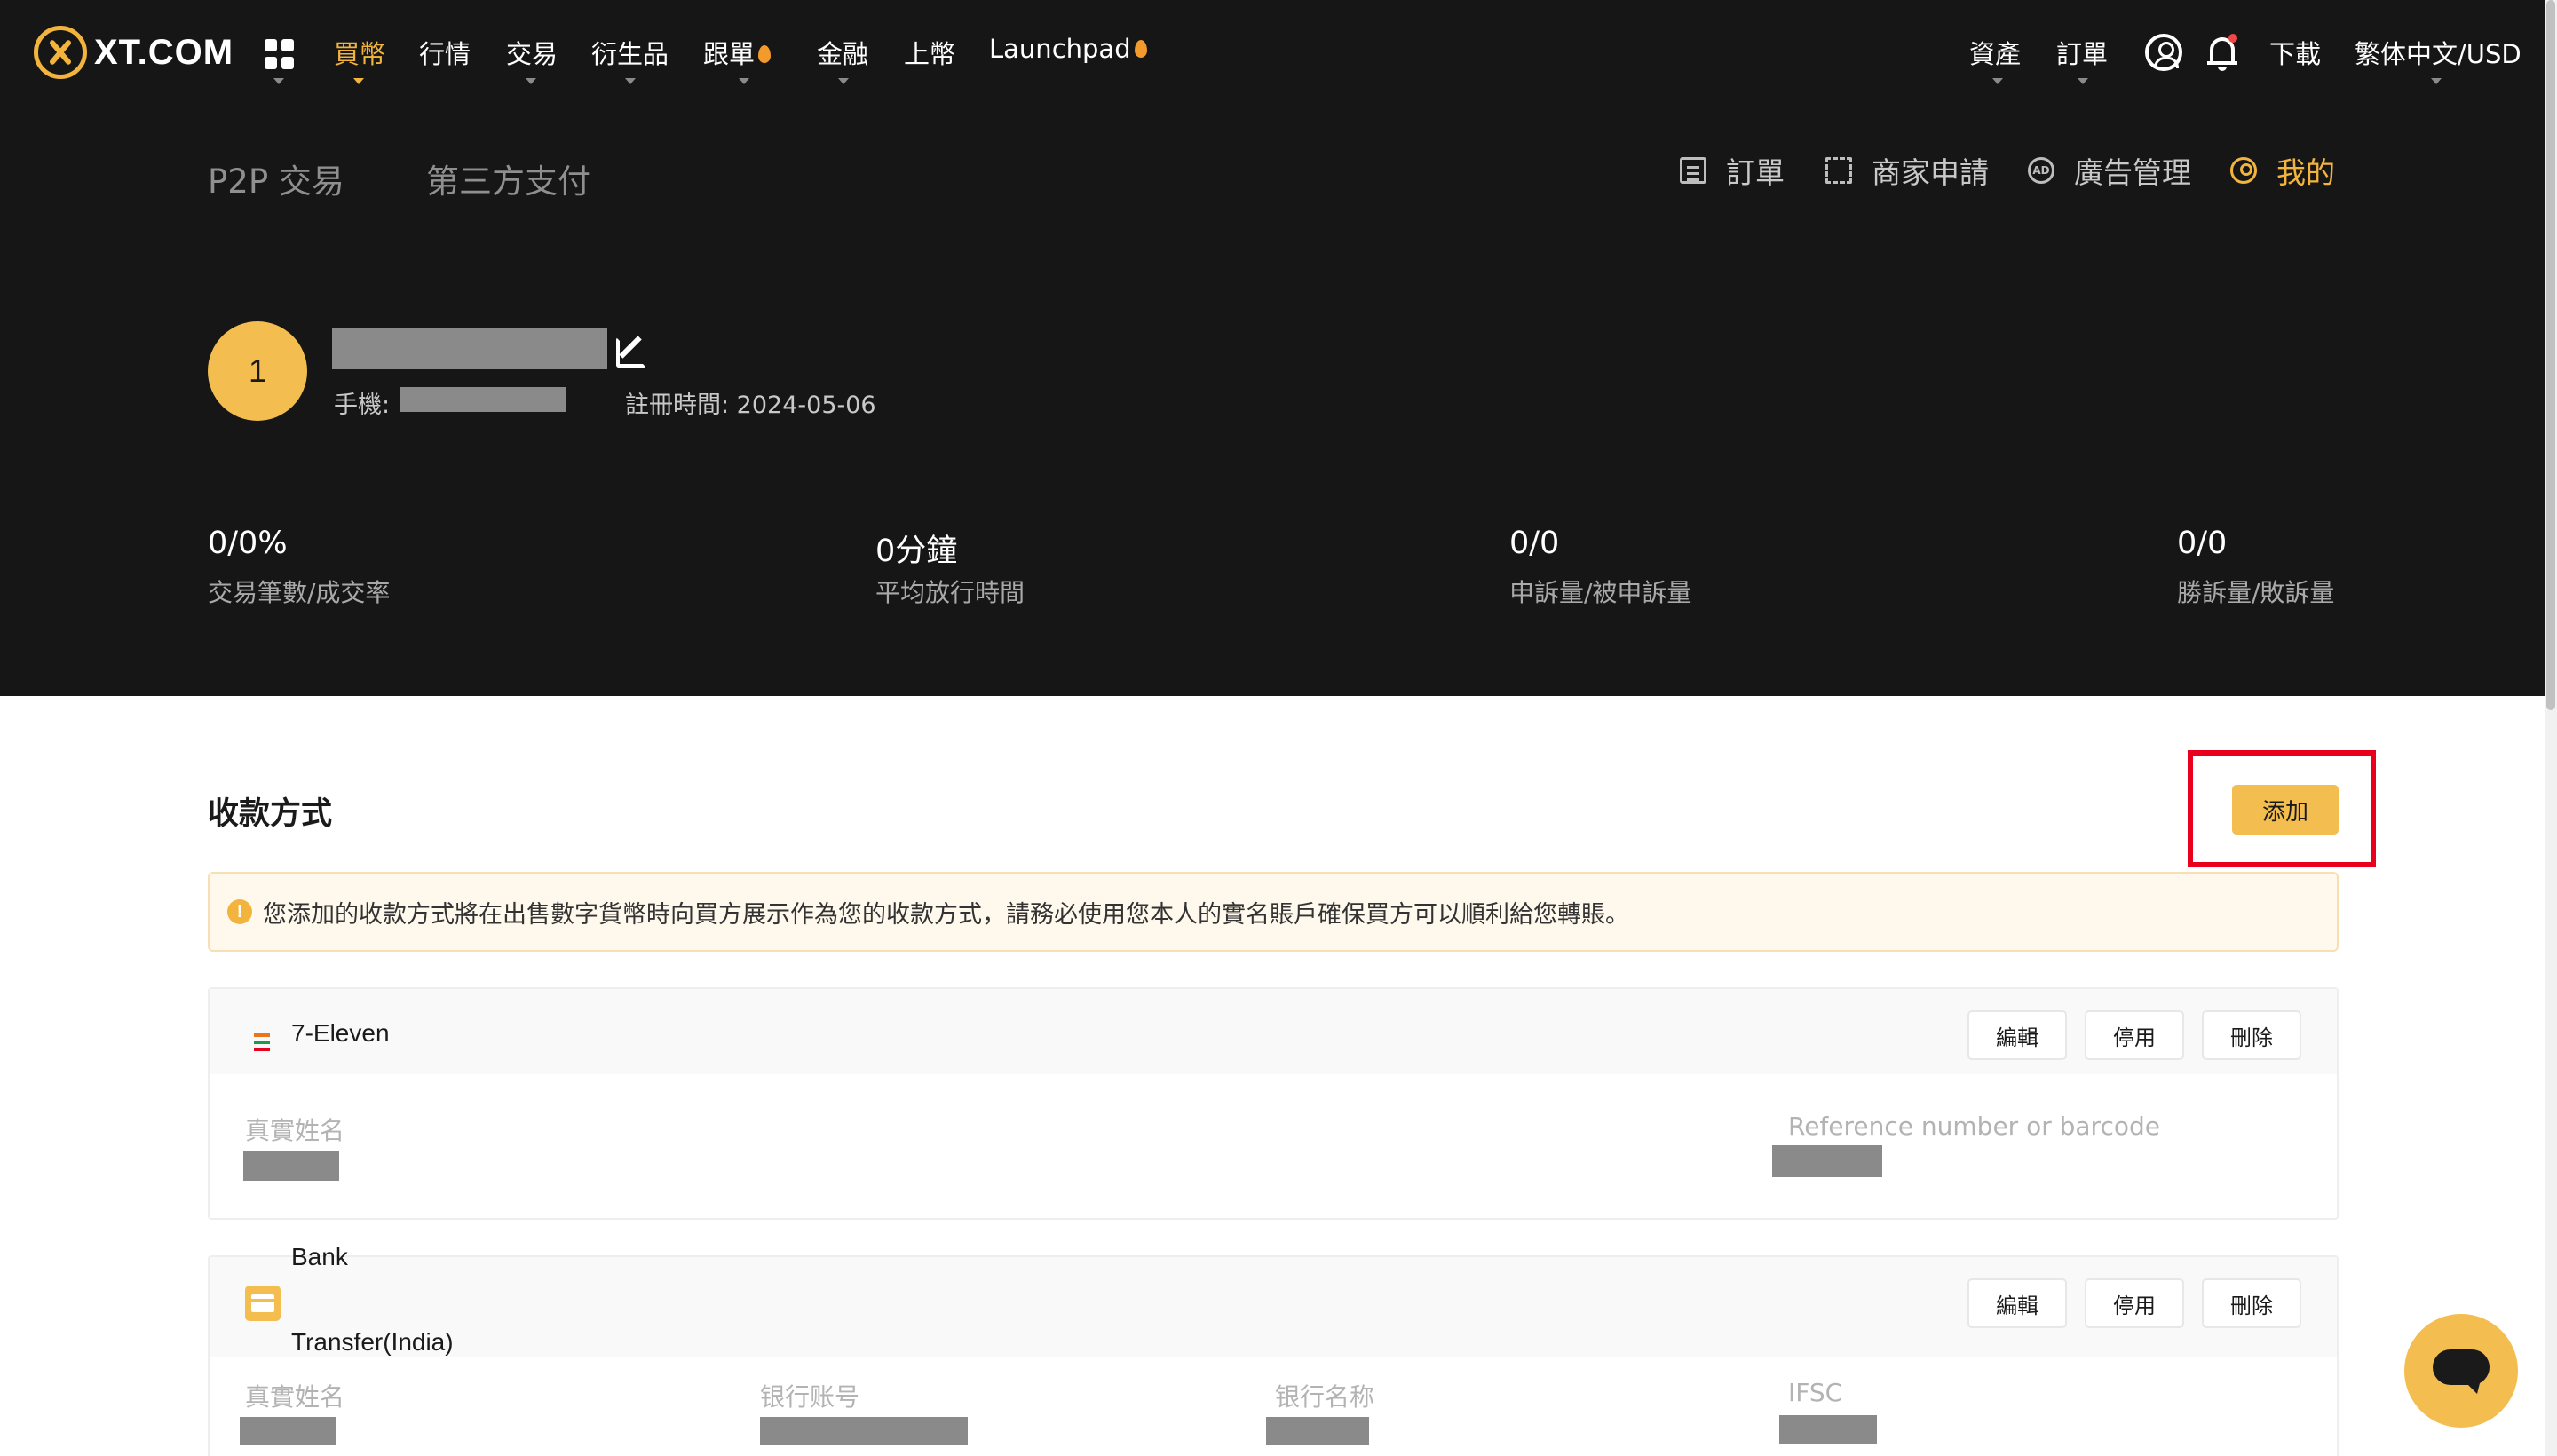 The height and width of the screenshot is (1456, 2557). I want to click on redacted-phone, so click(483, 399).